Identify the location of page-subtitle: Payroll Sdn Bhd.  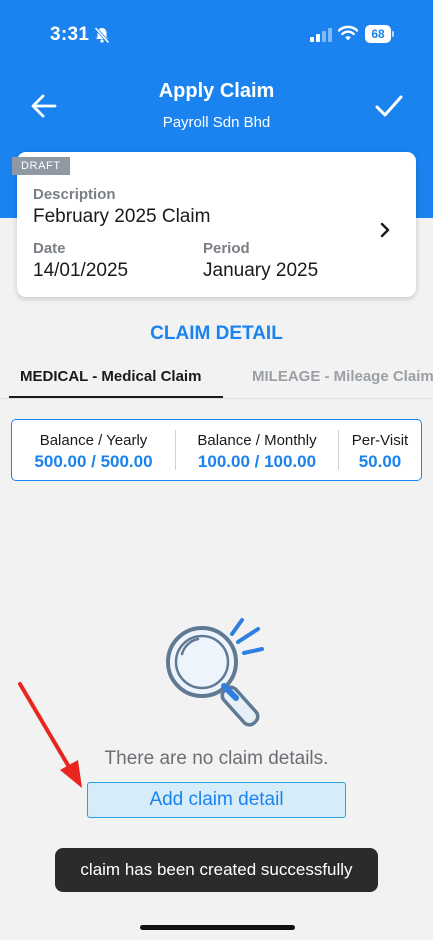
(216, 122).